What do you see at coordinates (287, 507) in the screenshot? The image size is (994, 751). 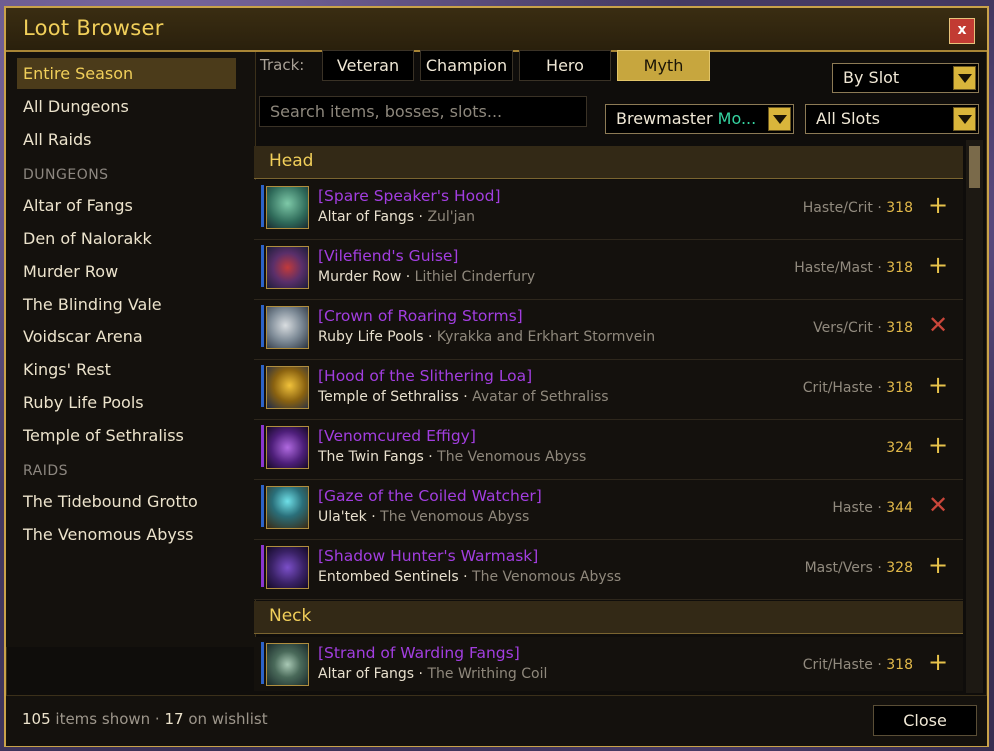 I see `gaze-icon` at bounding box center [287, 507].